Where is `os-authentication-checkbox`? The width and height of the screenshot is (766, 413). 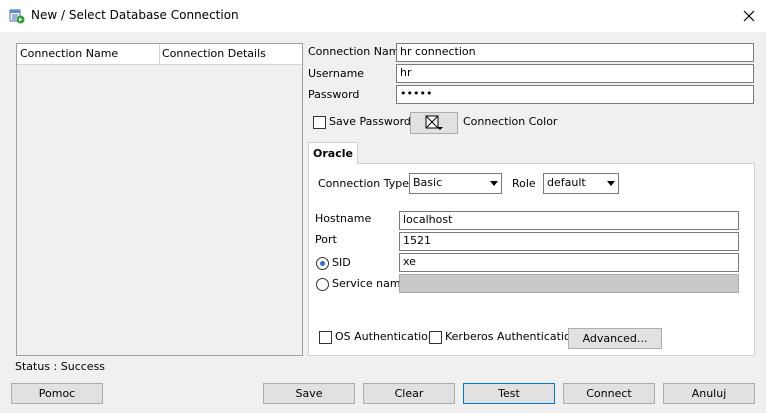
os-authentication-checkbox is located at coordinates (325, 337).